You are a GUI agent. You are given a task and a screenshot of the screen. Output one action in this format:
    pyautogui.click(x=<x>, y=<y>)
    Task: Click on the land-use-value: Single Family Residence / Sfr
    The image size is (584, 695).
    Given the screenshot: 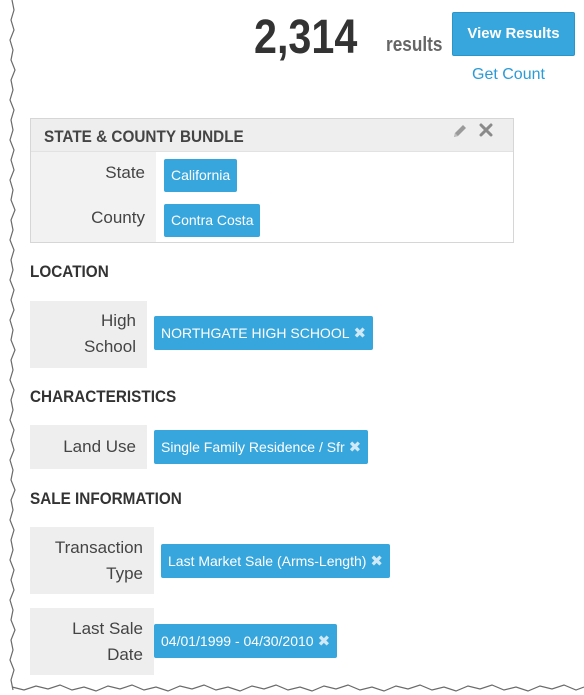 What is the action you would take?
    pyautogui.click(x=253, y=447)
    